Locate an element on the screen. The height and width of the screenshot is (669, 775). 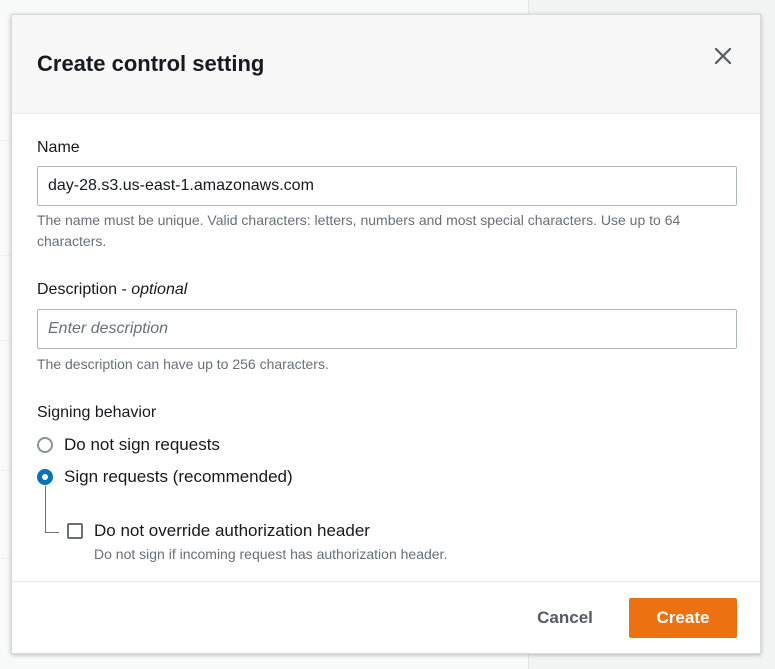
description-label-text: Description is located at coordinates (77, 289).